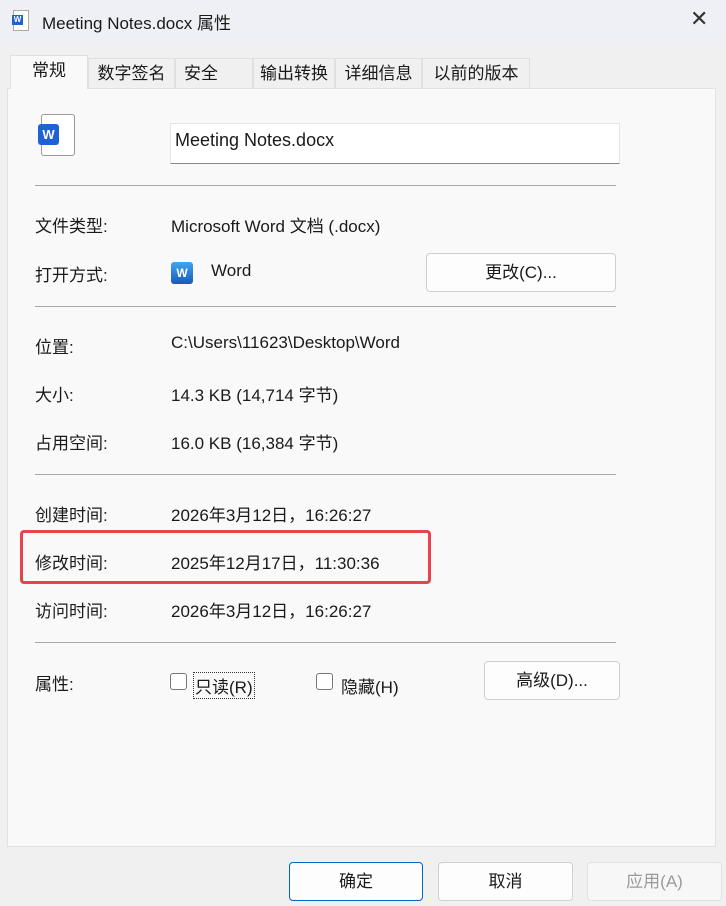  I want to click on accessed-value: 2026年3月12日，16:26:27, so click(271, 611).